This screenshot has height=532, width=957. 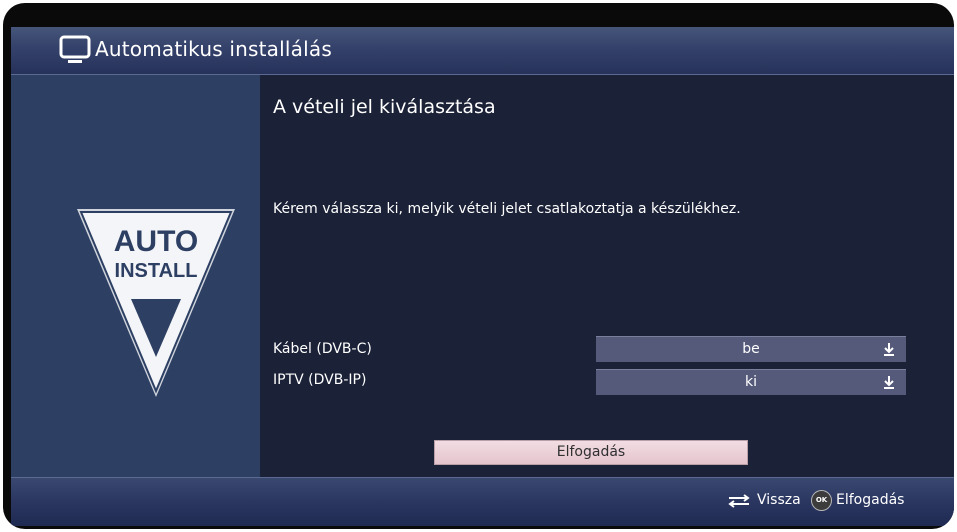 I want to click on logo-line-2: INSTALL, so click(x=156, y=271).